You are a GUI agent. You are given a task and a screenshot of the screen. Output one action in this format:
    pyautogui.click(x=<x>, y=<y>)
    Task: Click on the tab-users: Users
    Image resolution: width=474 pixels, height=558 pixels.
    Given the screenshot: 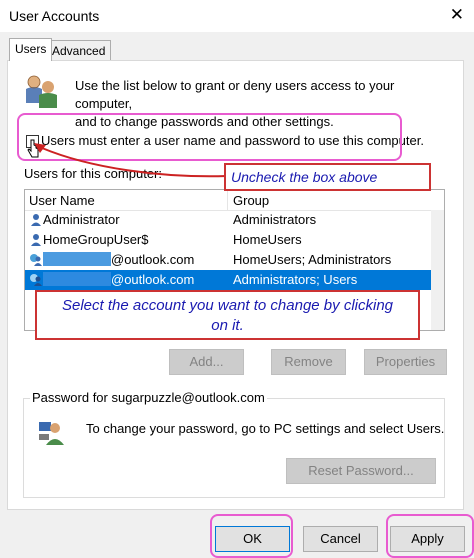 What is the action you would take?
    pyautogui.click(x=31, y=49)
    